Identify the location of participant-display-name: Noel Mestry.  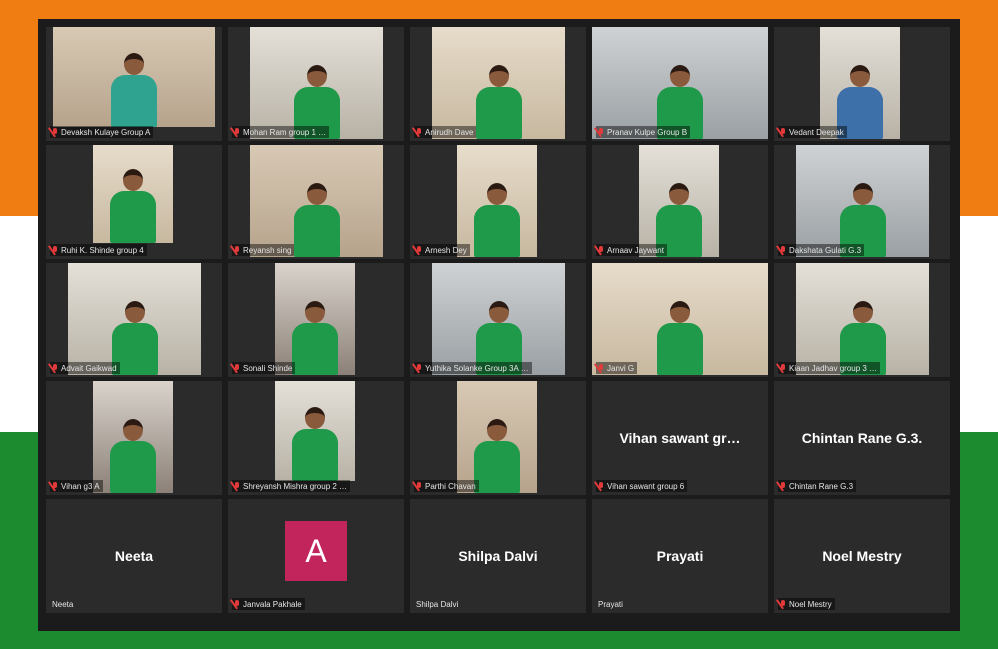
(862, 556).